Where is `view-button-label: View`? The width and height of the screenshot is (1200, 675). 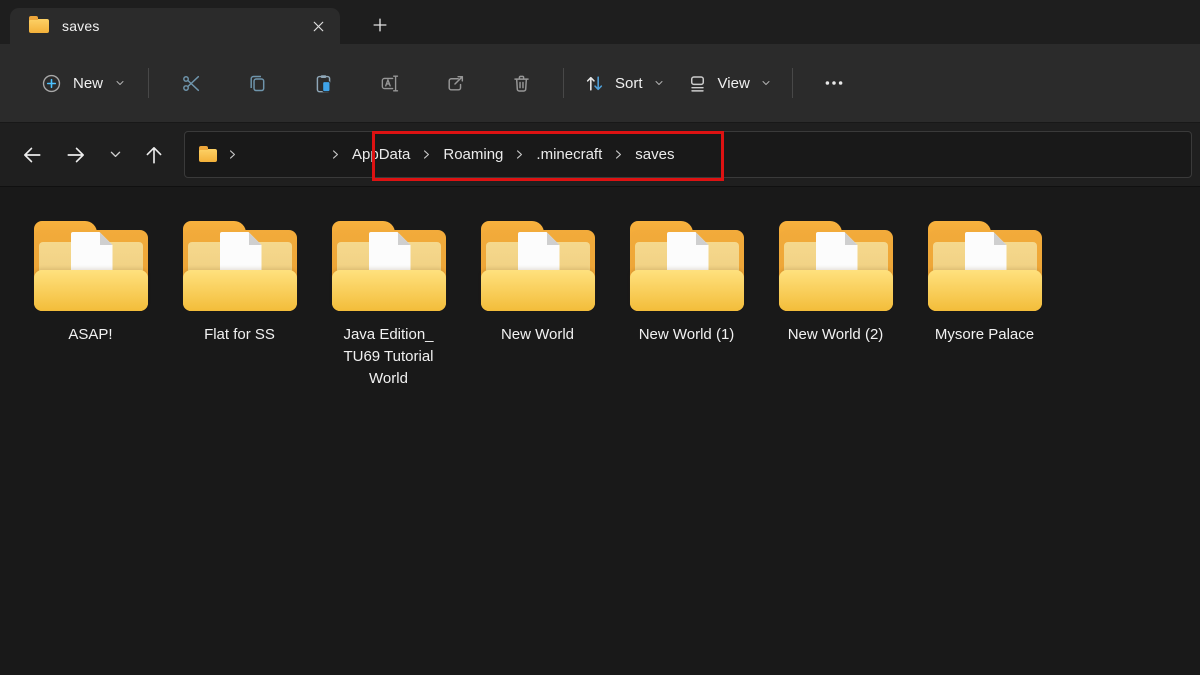
view-button-label: View is located at coordinates (733, 83).